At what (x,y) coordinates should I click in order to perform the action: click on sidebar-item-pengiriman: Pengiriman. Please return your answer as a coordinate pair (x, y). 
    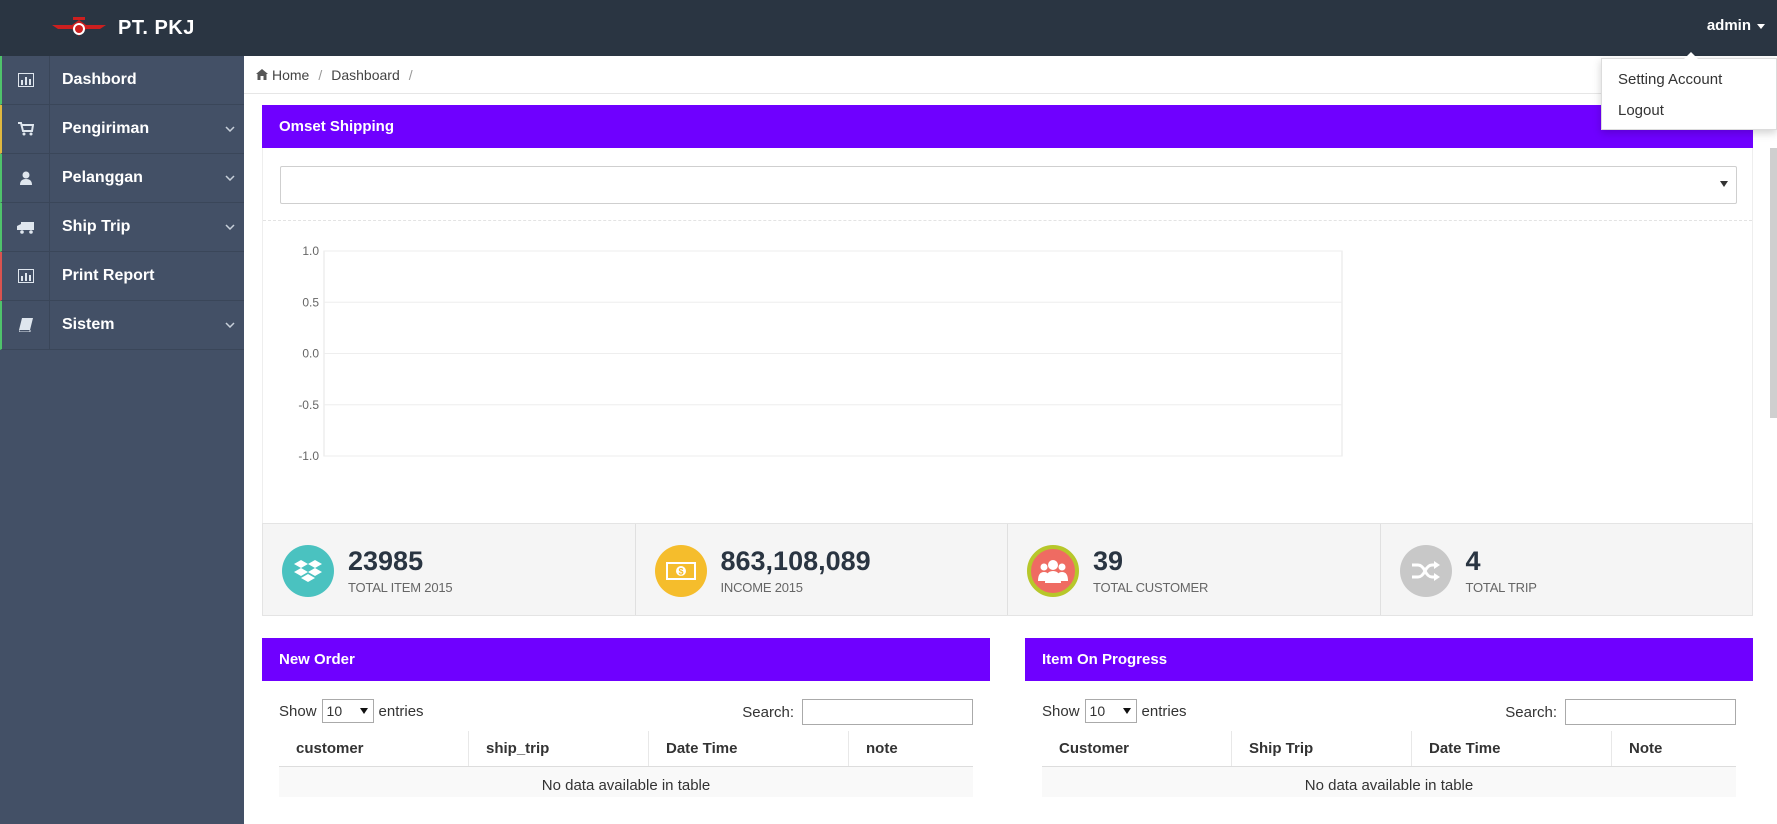
    Looking at the image, I should click on (122, 129).